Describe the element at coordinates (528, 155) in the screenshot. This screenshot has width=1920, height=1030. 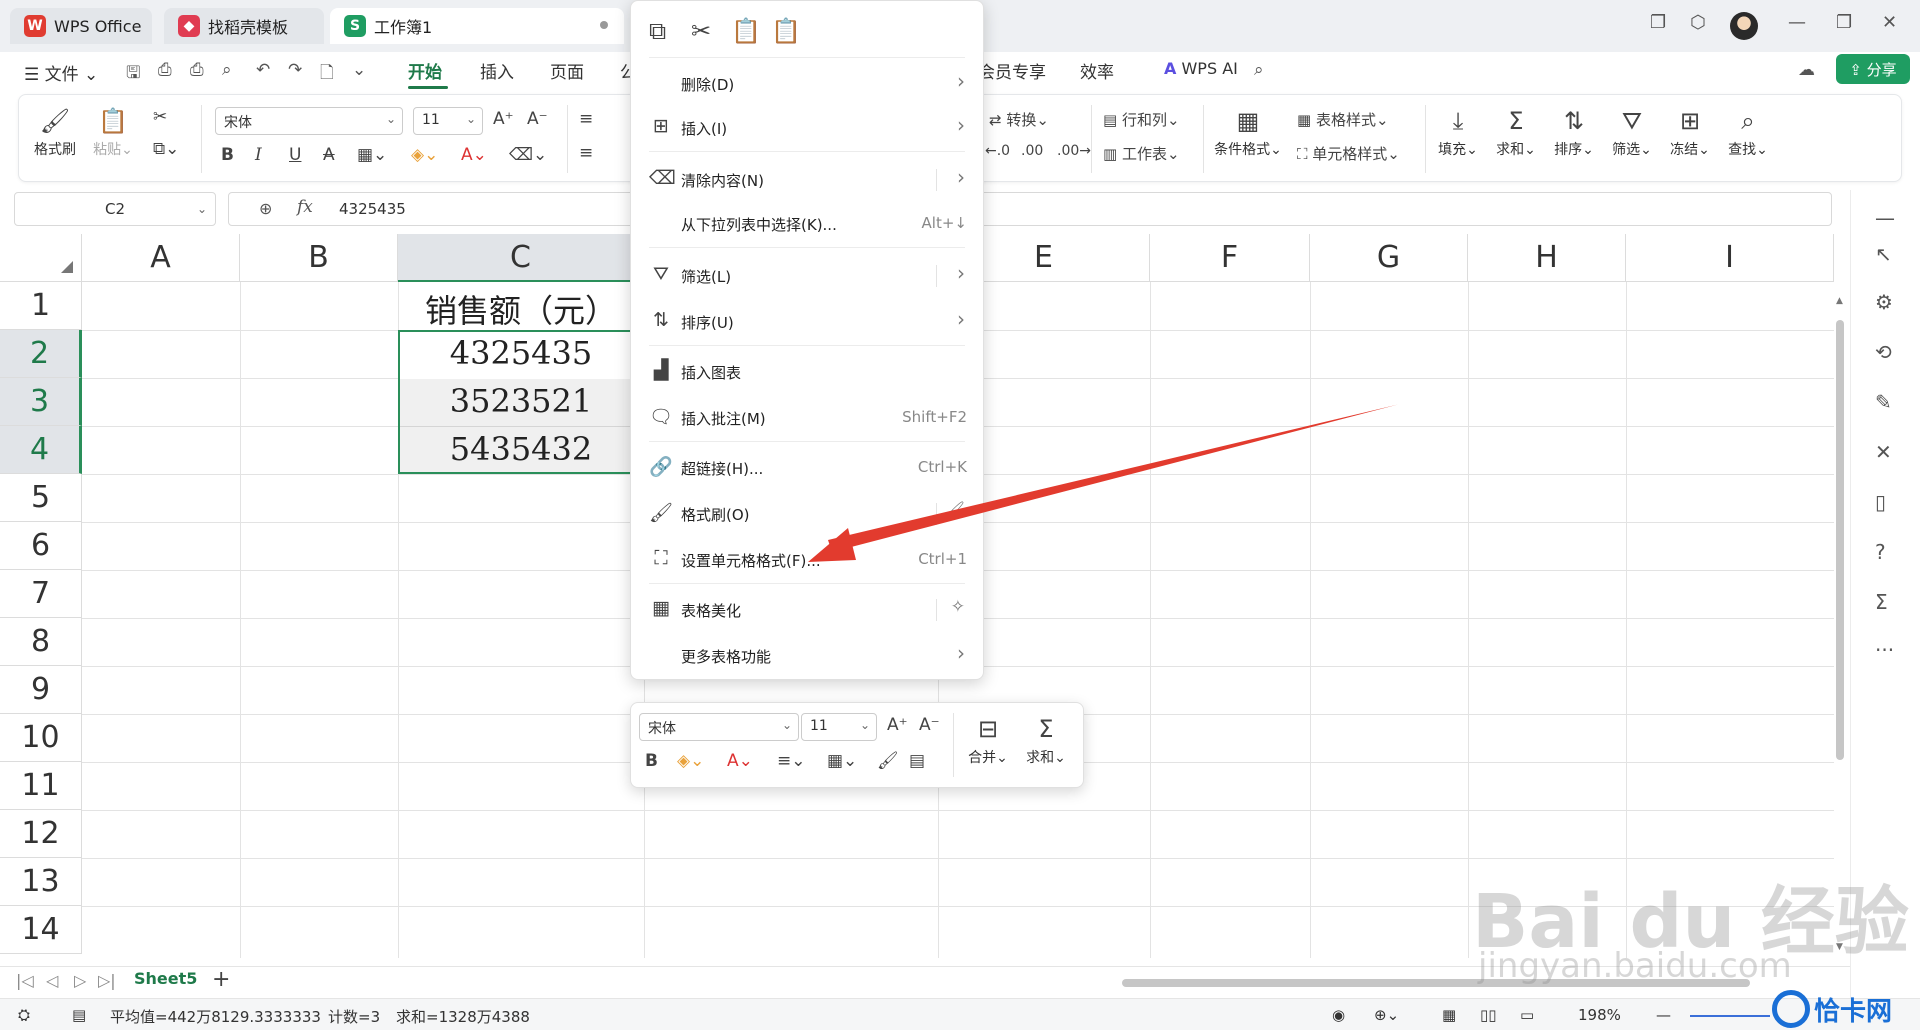
I see `eraser-icon: ⌫⌄` at that location.